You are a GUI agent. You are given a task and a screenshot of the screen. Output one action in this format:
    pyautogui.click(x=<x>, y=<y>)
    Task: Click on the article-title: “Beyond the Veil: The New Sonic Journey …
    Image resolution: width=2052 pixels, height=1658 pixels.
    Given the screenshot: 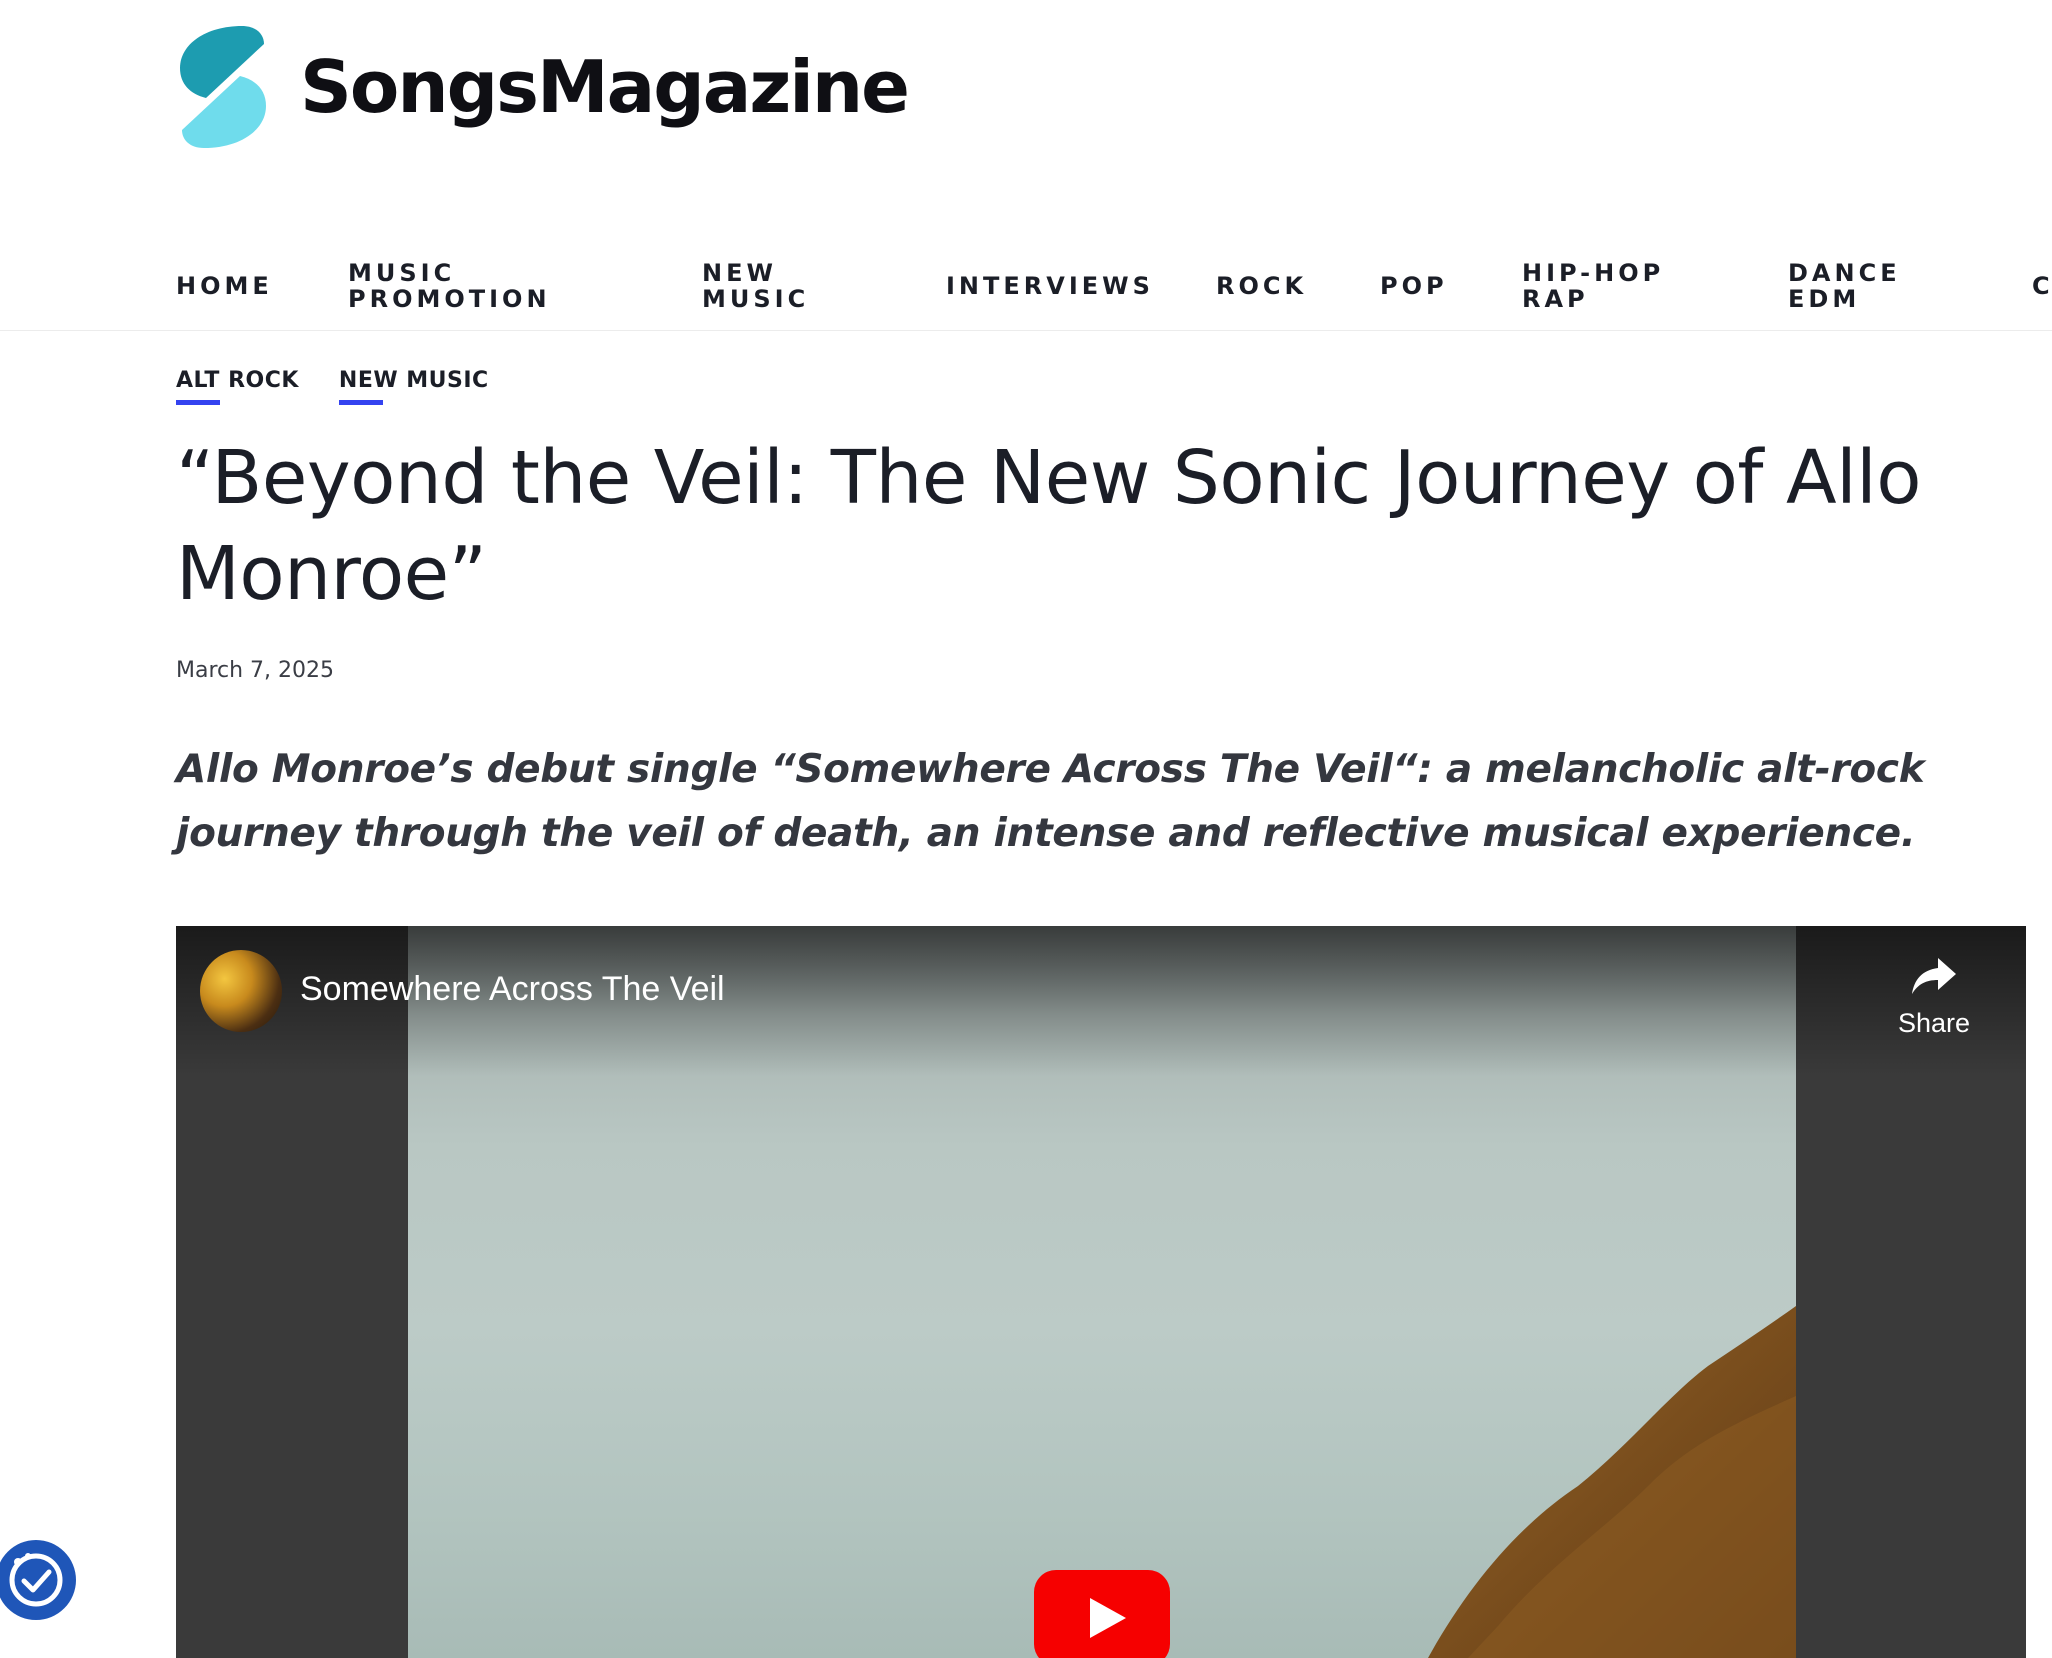 What is the action you would take?
    pyautogui.click(x=1048, y=526)
    